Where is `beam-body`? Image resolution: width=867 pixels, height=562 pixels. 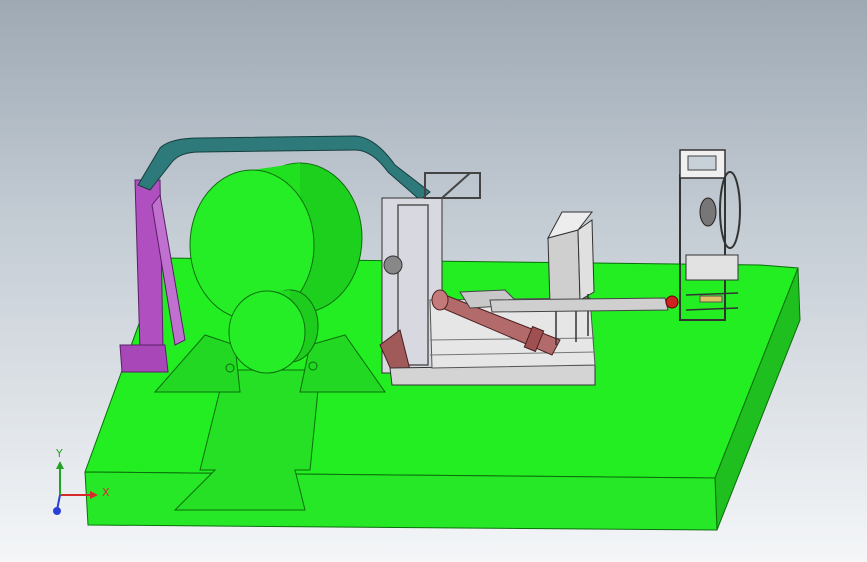
beam-body is located at coordinates (579, 305).